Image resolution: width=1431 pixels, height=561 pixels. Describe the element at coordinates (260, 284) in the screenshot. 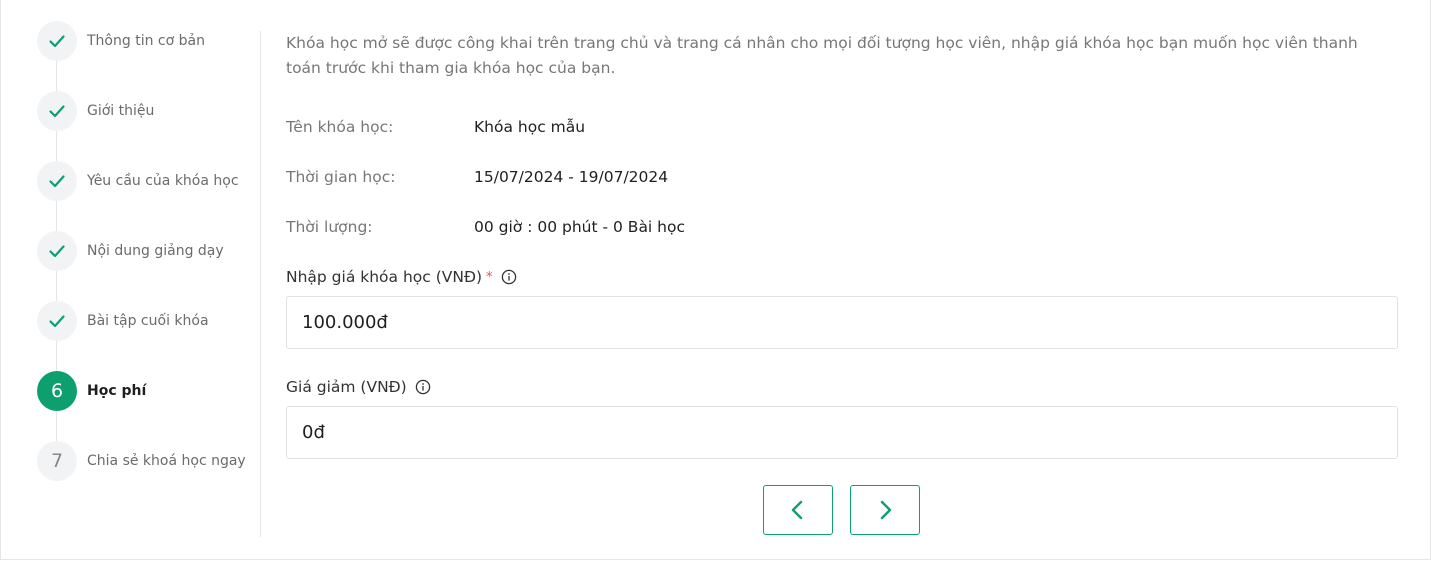

I see `vertical-divider` at that location.